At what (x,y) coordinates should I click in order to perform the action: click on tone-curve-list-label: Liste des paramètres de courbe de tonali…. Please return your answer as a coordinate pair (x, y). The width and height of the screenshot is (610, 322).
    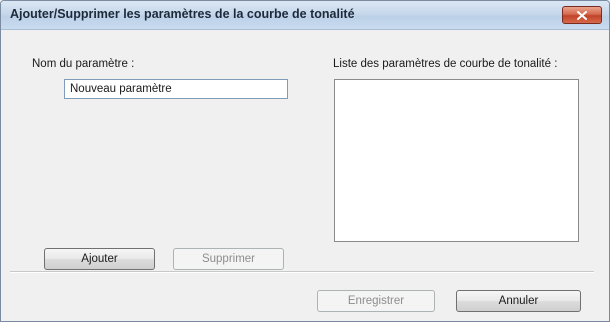
    Looking at the image, I should click on (445, 64).